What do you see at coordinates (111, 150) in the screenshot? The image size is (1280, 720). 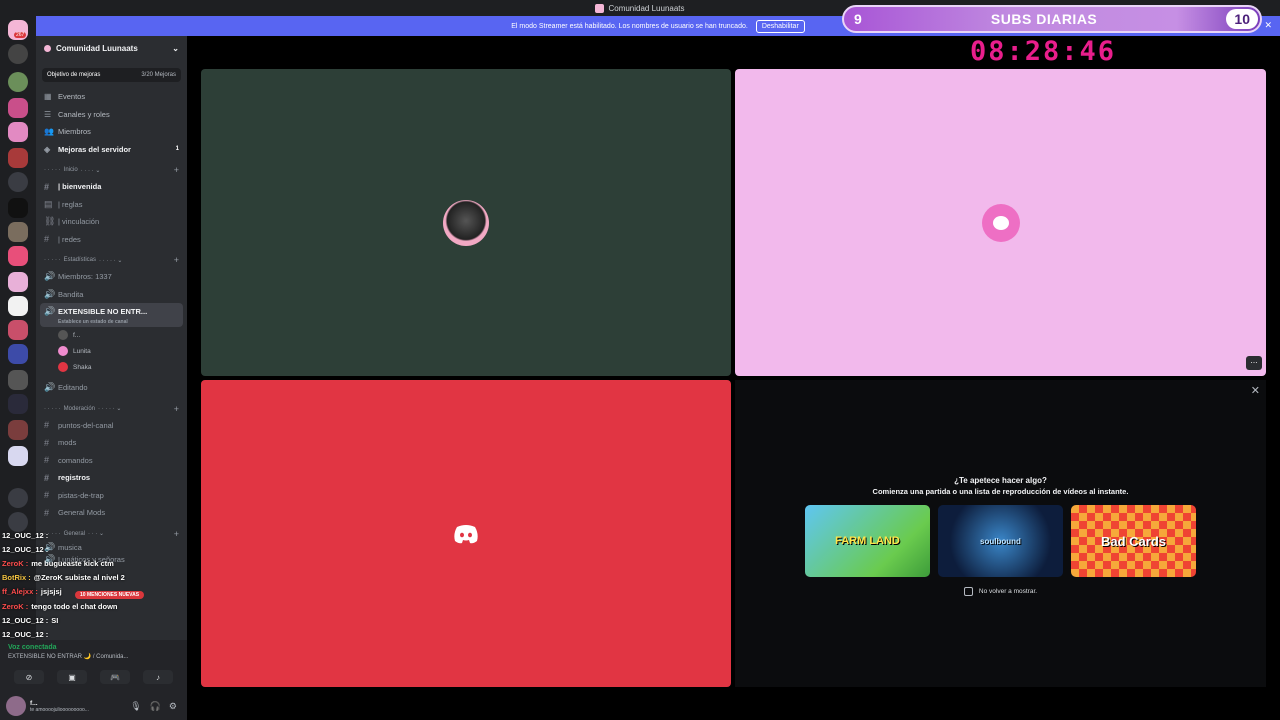 I see `menu-server-boosts: ◈ Mejoras del servidor 1` at bounding box center [111, 150].